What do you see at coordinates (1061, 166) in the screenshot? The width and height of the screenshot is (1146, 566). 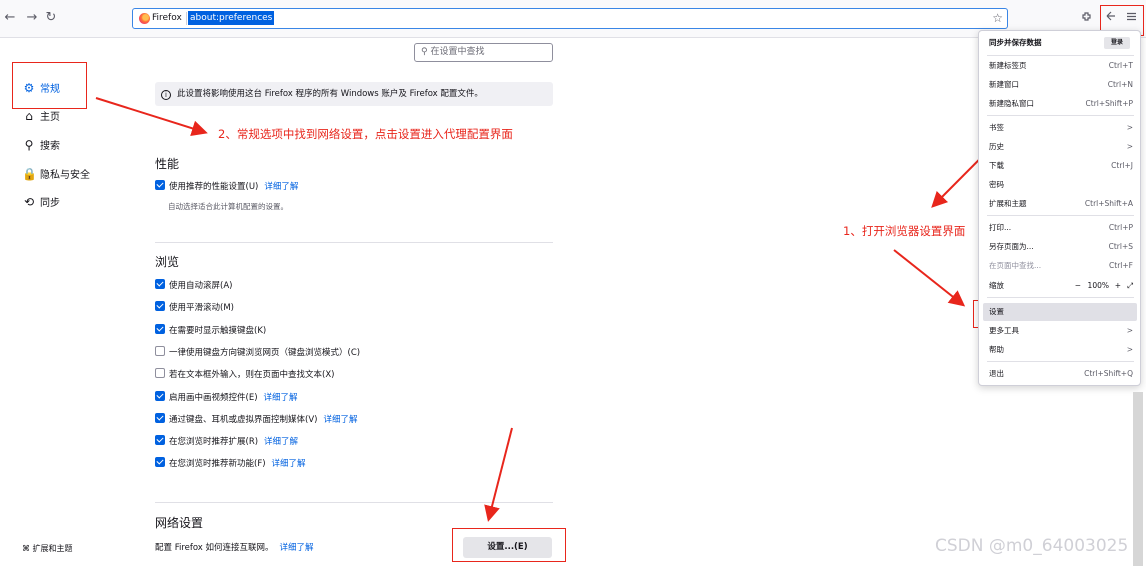 I see `menu-item-downloads: 下载 Ctrl+J` at bounding box center [1061, 166].